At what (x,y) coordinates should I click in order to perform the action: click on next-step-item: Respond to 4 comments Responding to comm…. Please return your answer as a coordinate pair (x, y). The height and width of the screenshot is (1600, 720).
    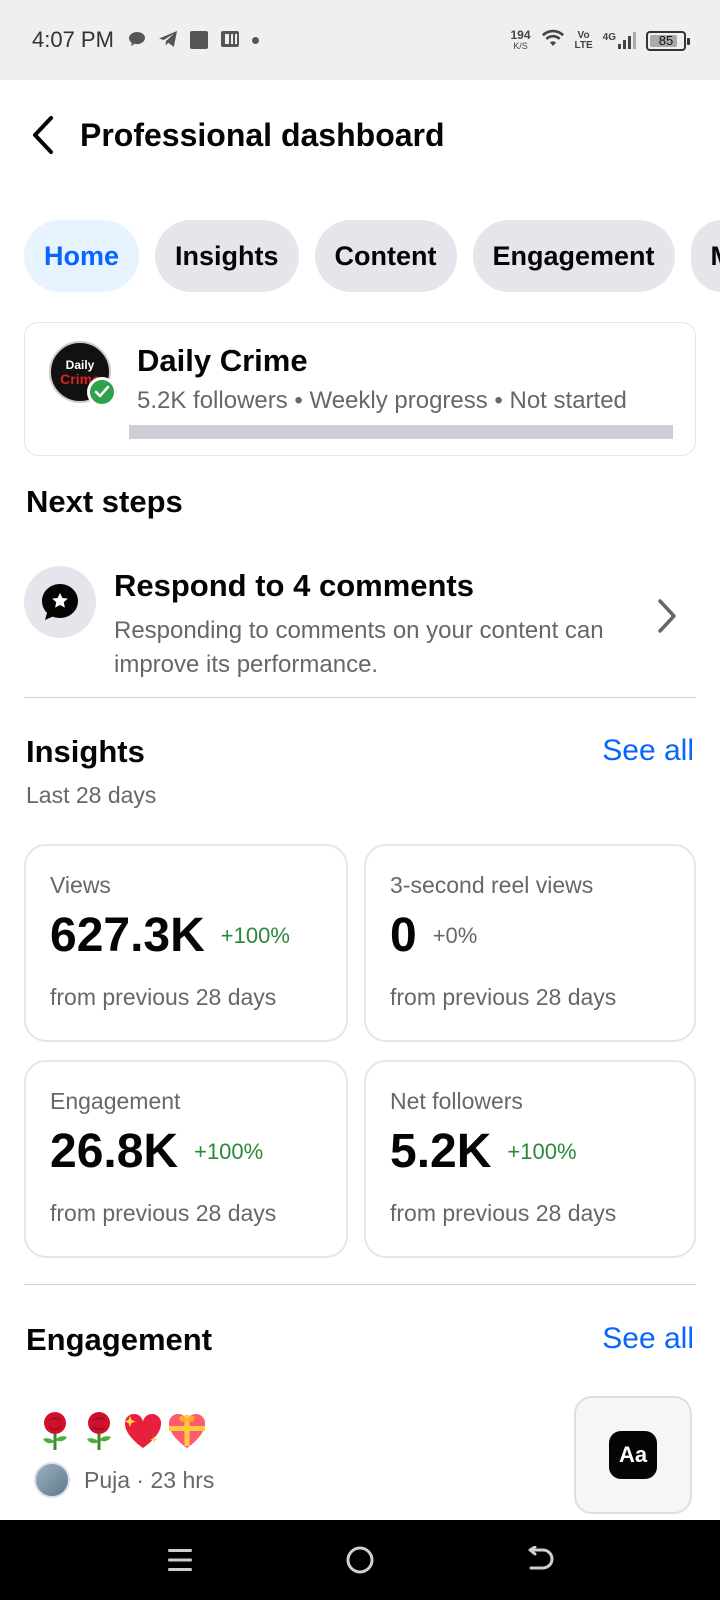
    Looking at the image, I should click on (360, 622).